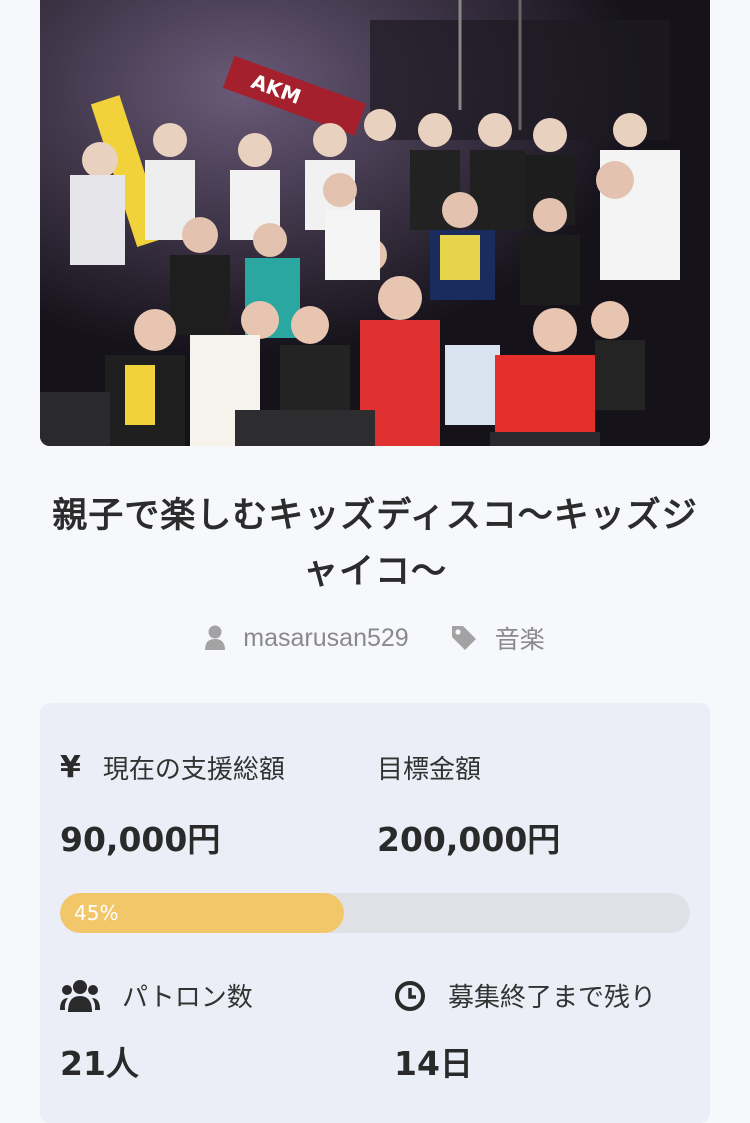 The height and width of the screenshot is (1123, 750). What do you see at coordinates (215, 638) in the screenshot?
I see `user-icon` at bounding box center [215, 638].